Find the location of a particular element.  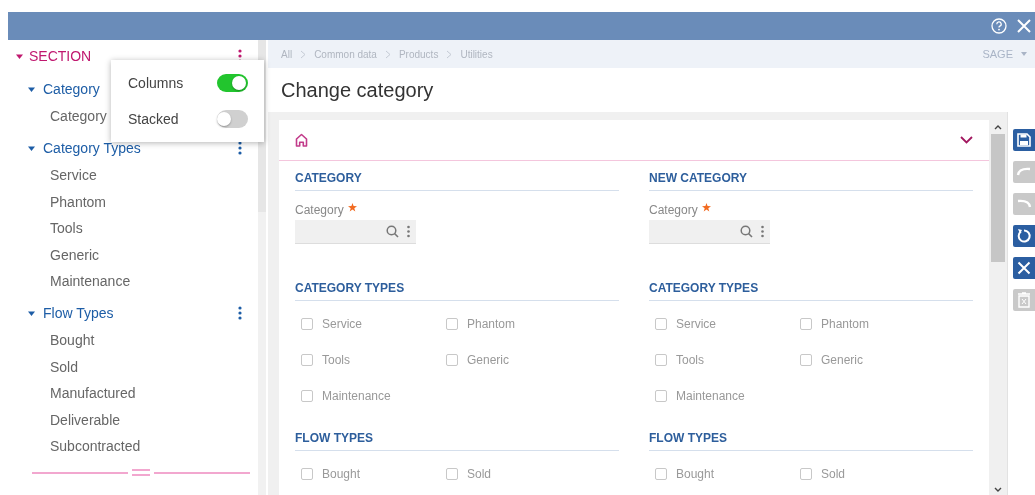

sidebar-group-title: Category Types is located at coordinates (136, 148).